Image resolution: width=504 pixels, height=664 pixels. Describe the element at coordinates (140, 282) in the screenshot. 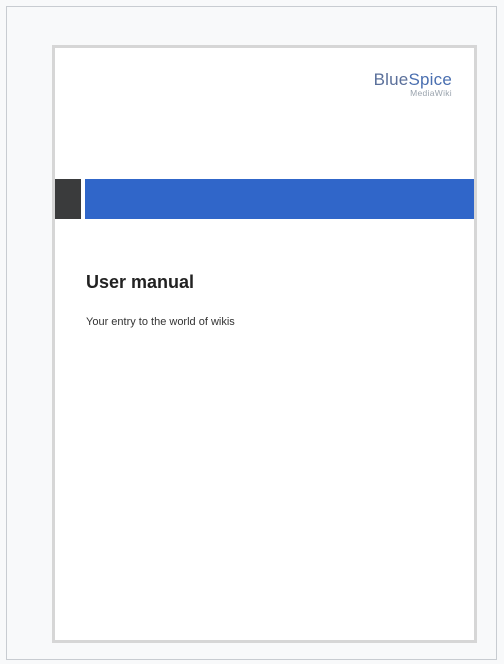

I see `cover-title: User manual` at that location.